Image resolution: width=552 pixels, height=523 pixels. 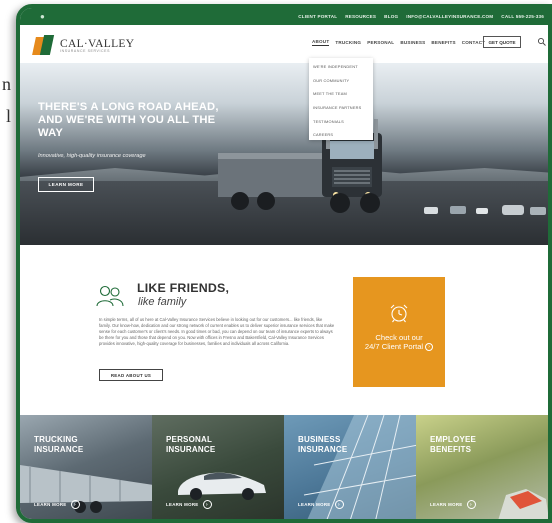 What do you see at coordinates (482, 467) in the screenshot?
I see `tile-employee-benefits: EMPLOYEE BENEFITS LEARN MORE ›` at bounding box center [482, 467].